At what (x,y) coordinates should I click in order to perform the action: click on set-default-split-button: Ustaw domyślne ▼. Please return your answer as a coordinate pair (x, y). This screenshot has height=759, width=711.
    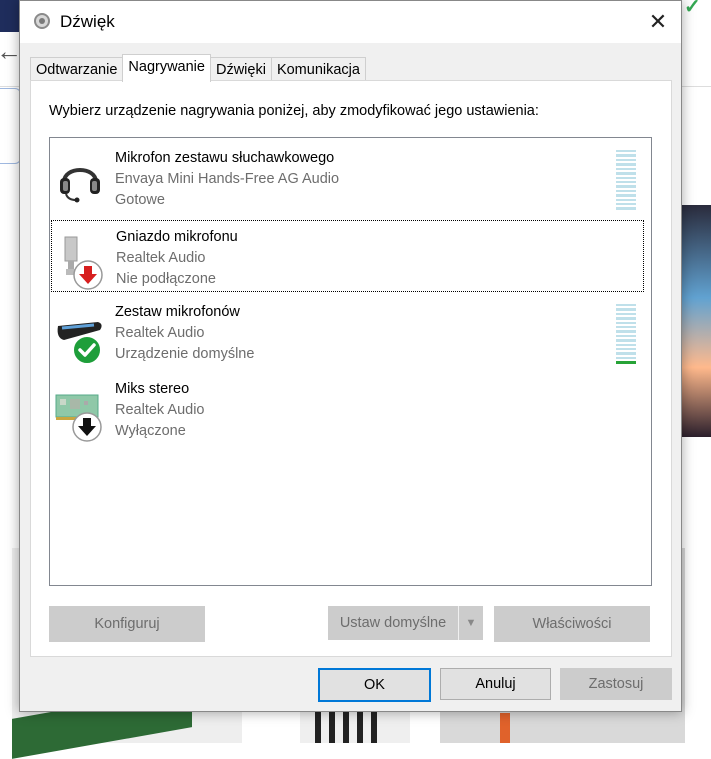
    Looking at the image, I should click on (405, 623).